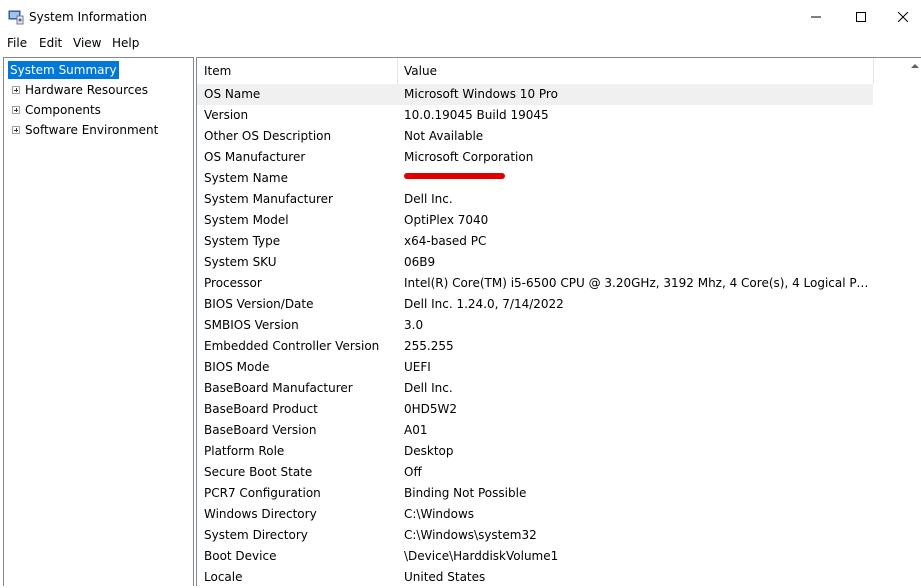 Image resolution: width=921 pixels, height=588 pixels. Describe the element at coordinates (469, 157) in the screenshot. I see `row-value: Microsoft Corporation` at that location.